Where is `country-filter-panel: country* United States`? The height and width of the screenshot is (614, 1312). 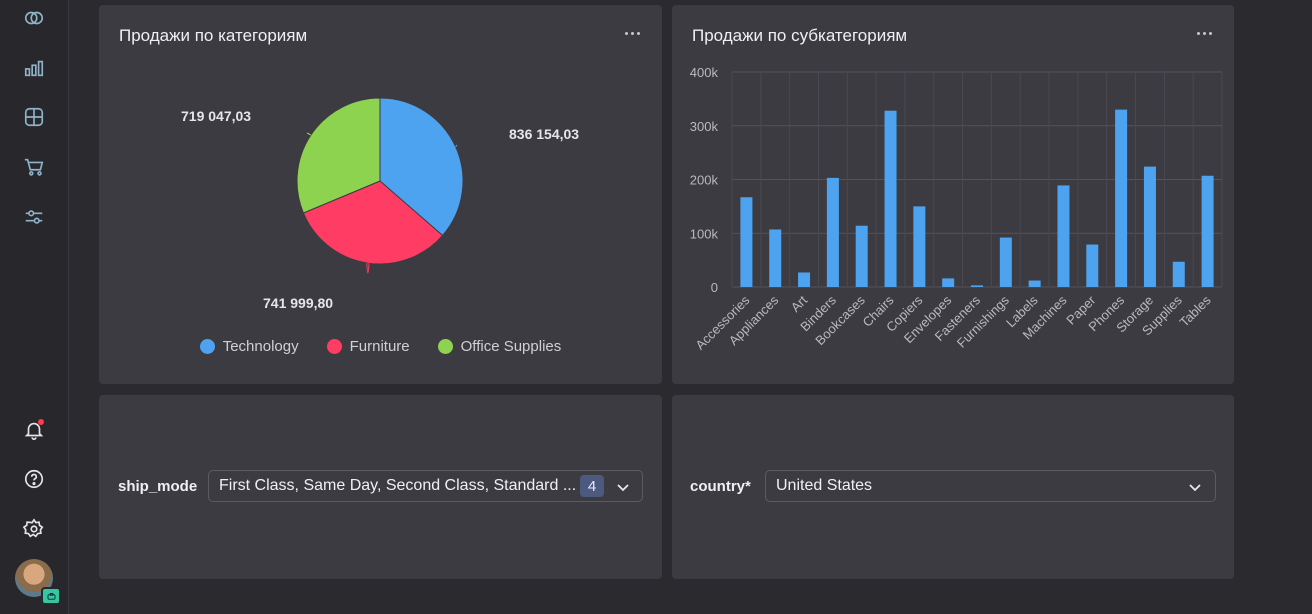
country-filter-panel: country* United States is located at coordinates (953, 487).